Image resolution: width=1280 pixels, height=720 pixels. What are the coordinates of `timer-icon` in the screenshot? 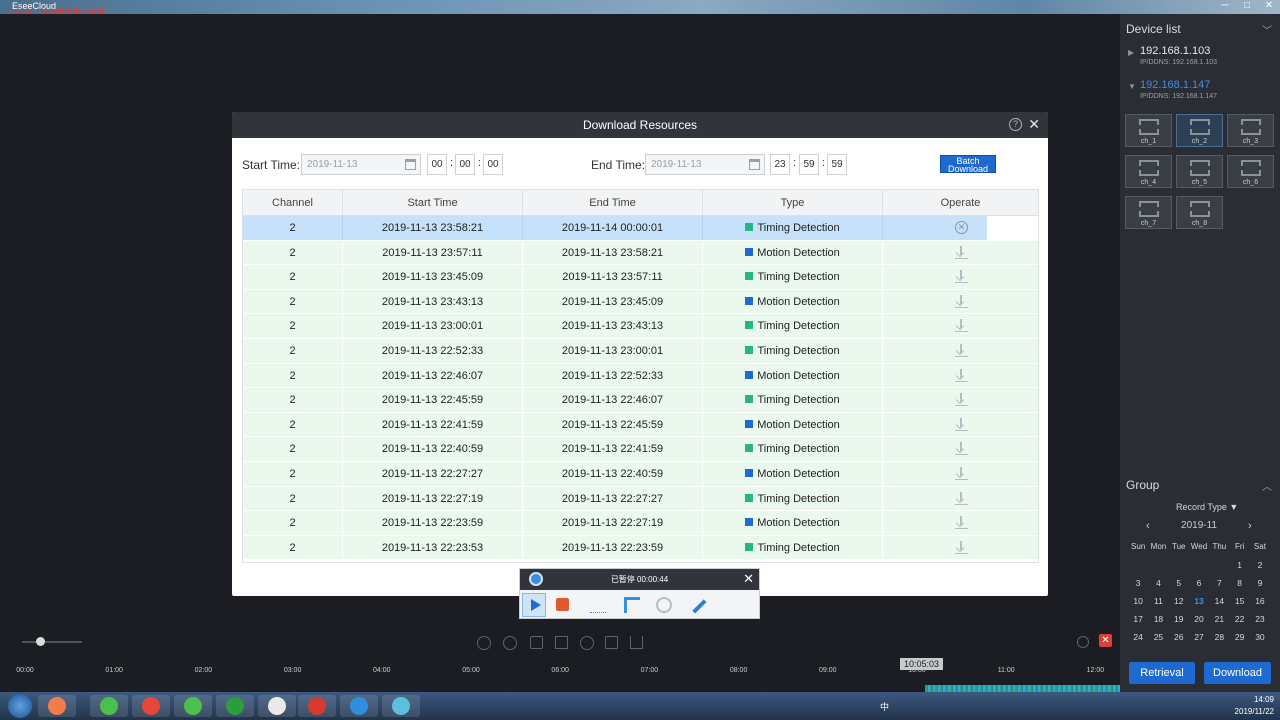 It's located at (587, 643).